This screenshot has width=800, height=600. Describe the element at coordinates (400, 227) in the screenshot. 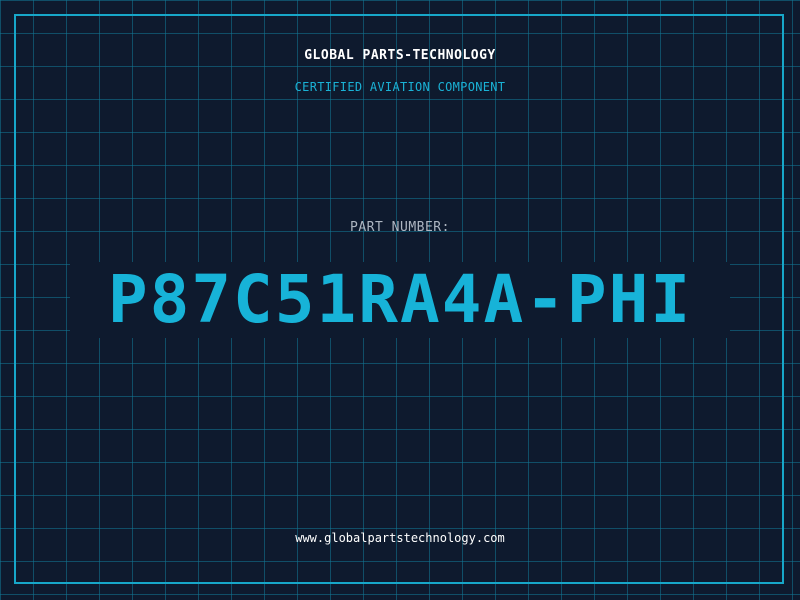

I see `part-number-label: PART NUMBER:` at that location.